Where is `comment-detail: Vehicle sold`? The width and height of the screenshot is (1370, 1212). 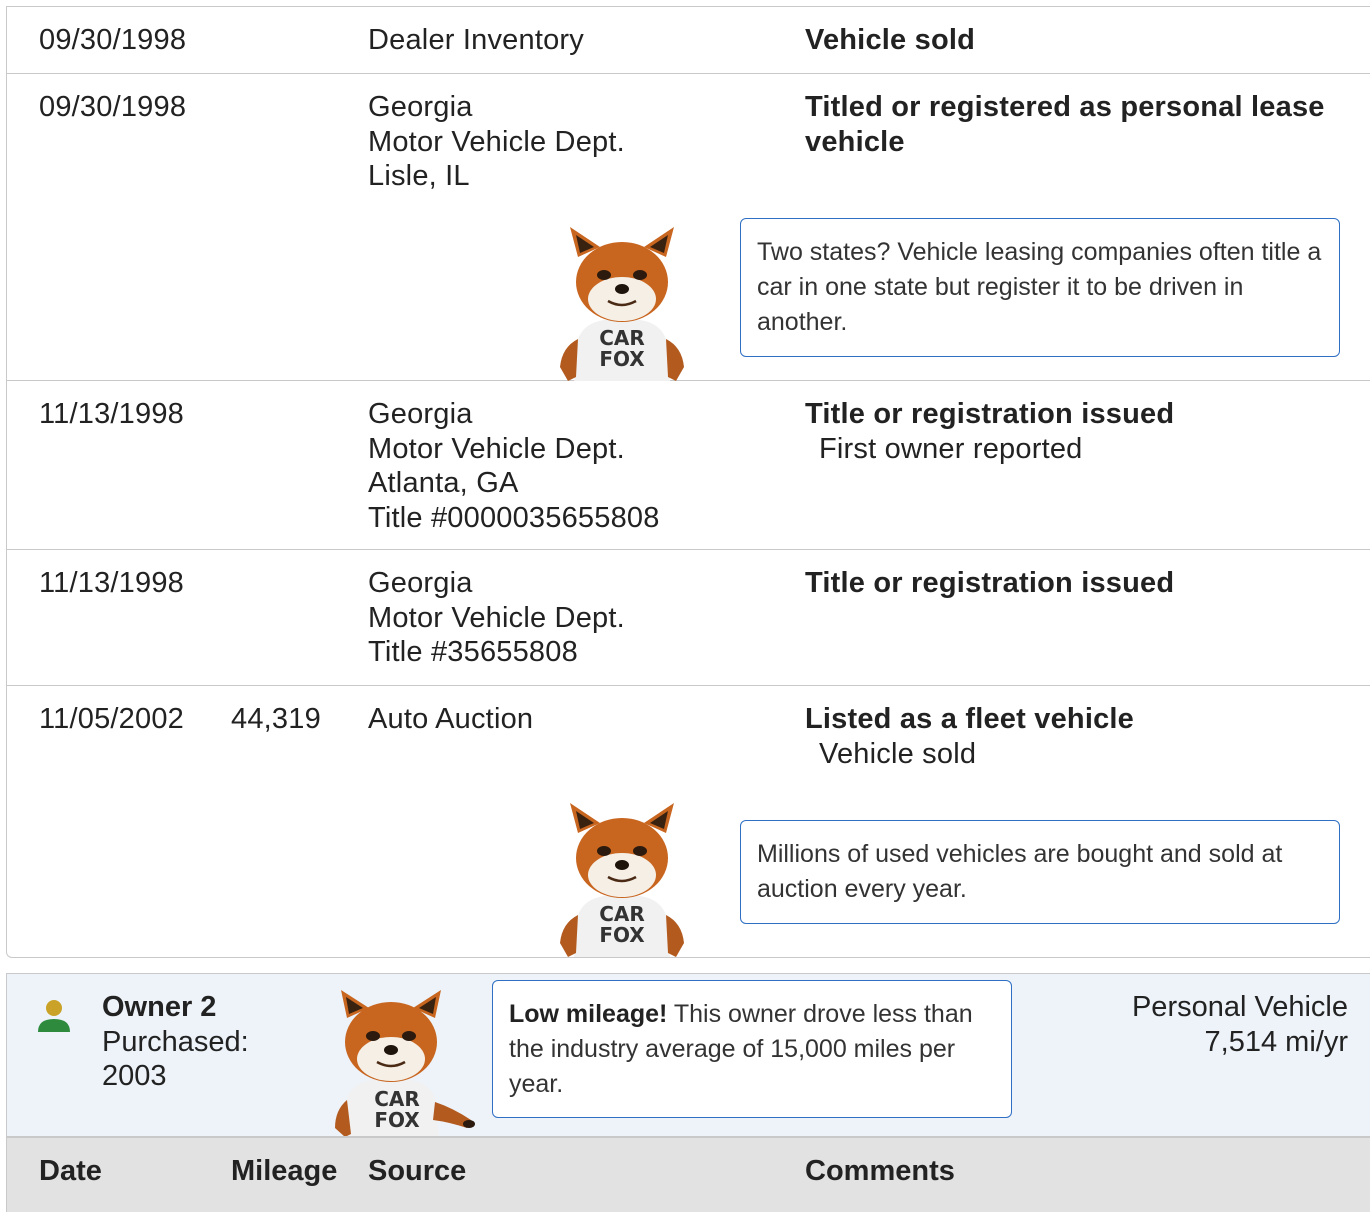
comment-detail: Vehicle sold is located at coordinates (898, 753).